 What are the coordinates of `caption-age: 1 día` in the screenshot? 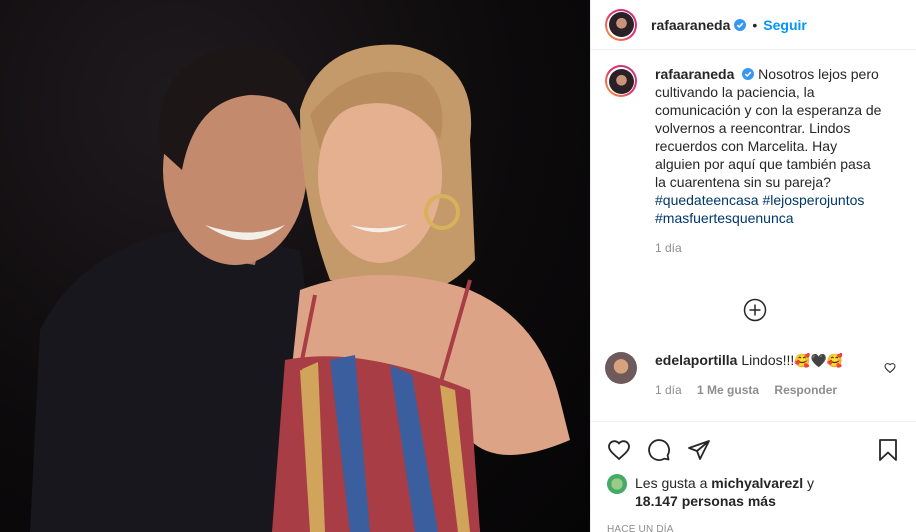 It's located at (668, 248).